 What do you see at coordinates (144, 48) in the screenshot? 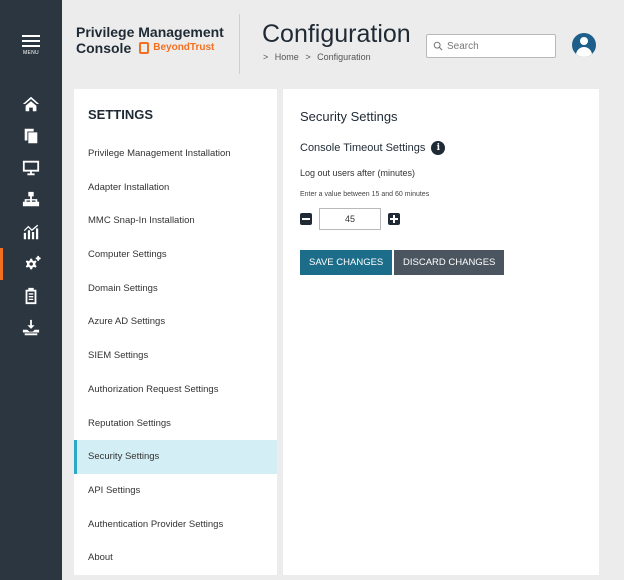
I see `brand-mark-icon` at bounding box center [144, 48].